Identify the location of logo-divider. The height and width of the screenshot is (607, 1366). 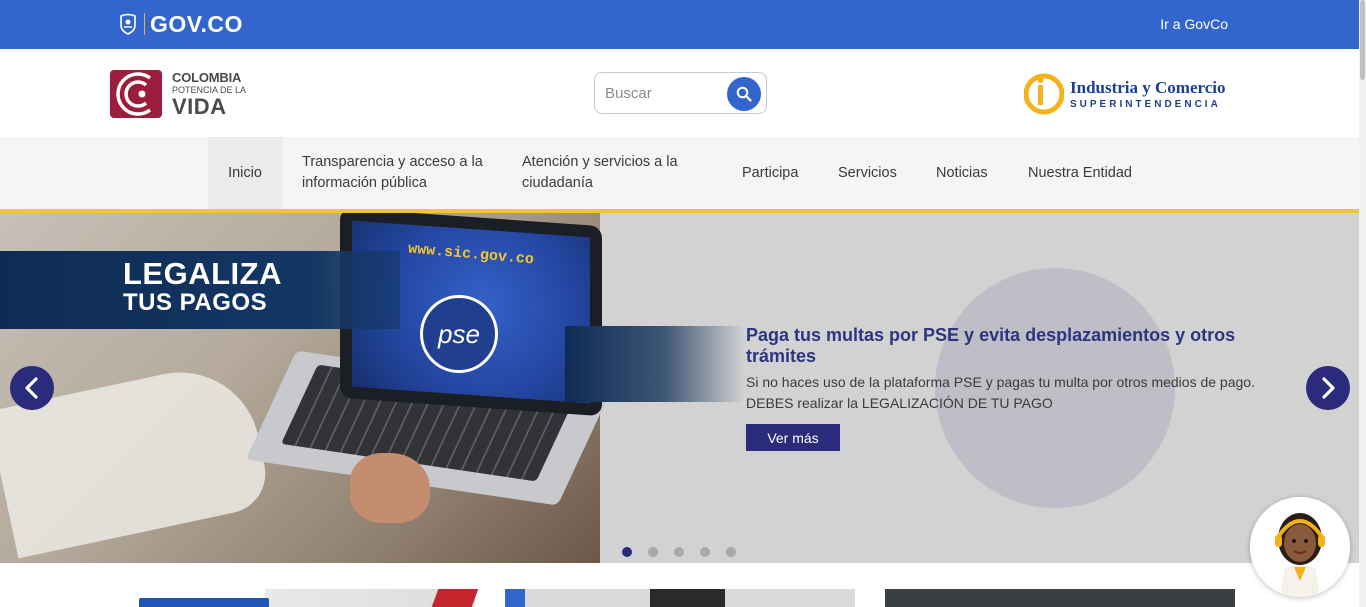
(144, 24).